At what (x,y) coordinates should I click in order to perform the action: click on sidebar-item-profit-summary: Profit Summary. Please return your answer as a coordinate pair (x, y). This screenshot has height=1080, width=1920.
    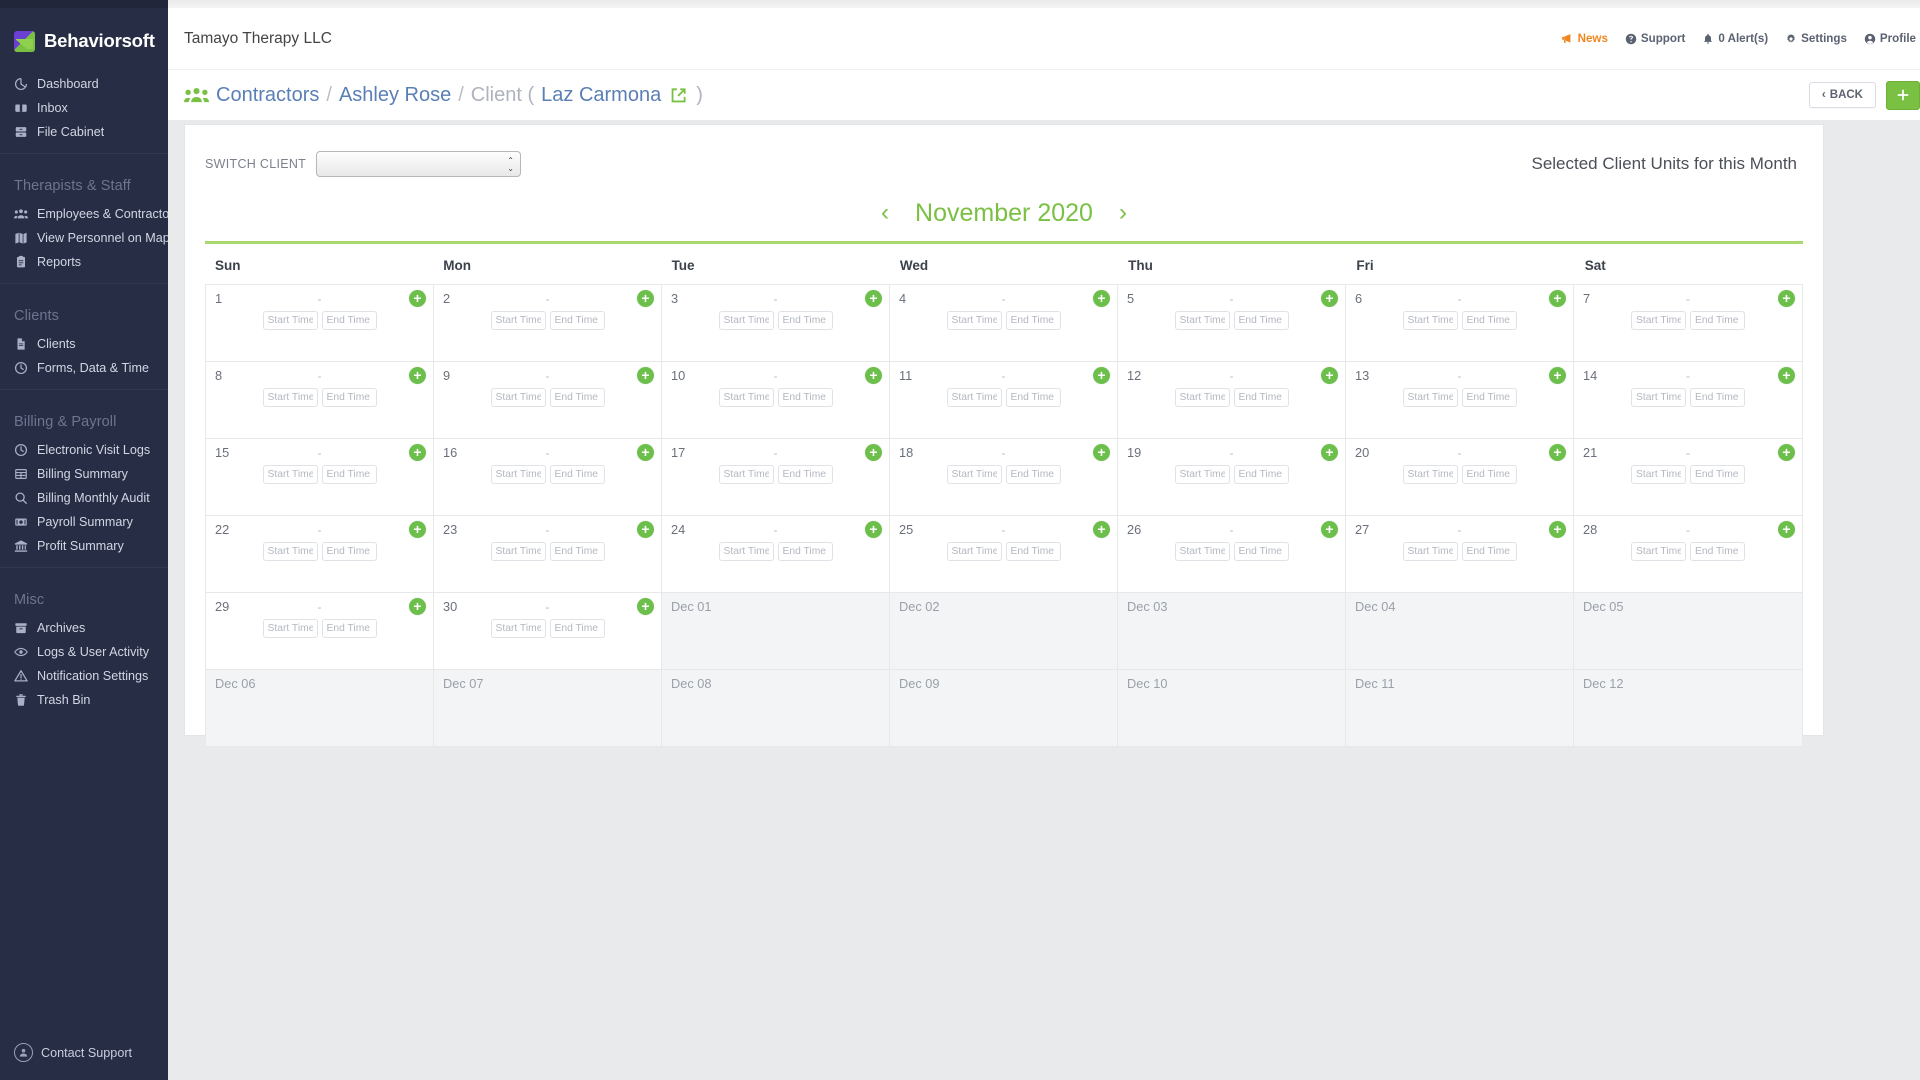
    Looking at the image, I should click on (84, 546).